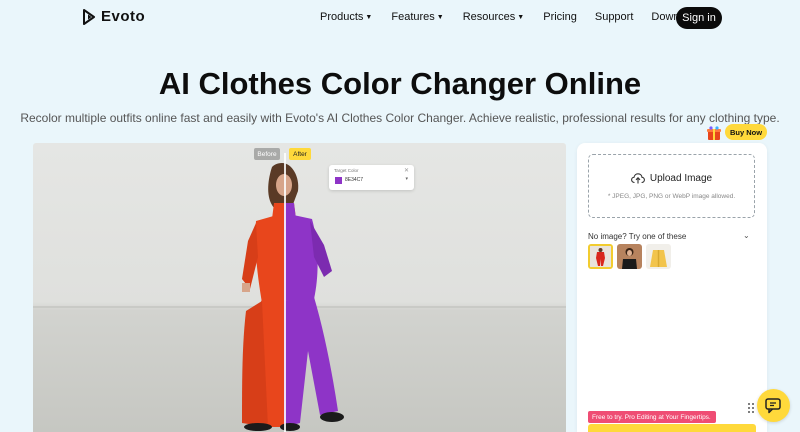 The width and height of the screenshot is (800, 432). Describe the element at coordinates (371, 177) in the screenshot. I see `target-color-card: Target Color ✕ 8E34C7 ▾` at that location.